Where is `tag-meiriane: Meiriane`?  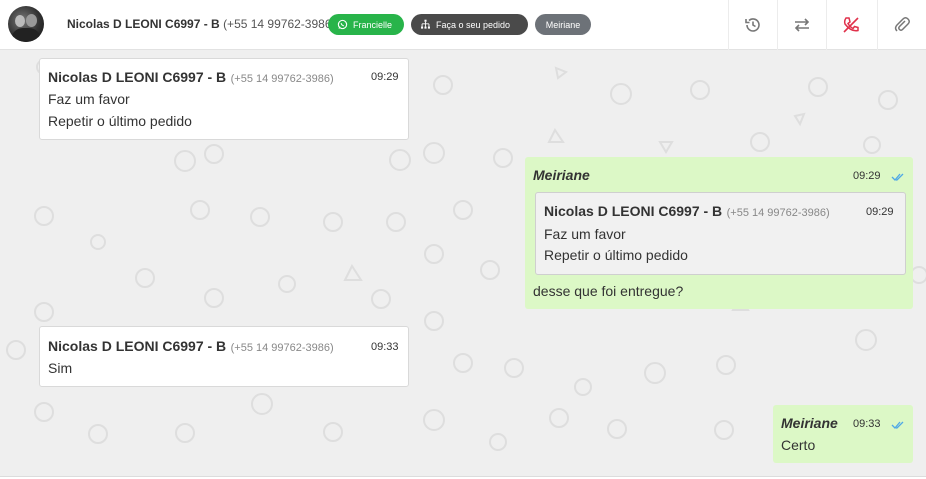 tag-meiriane: Meiriane is located at coordinates (563, 24).